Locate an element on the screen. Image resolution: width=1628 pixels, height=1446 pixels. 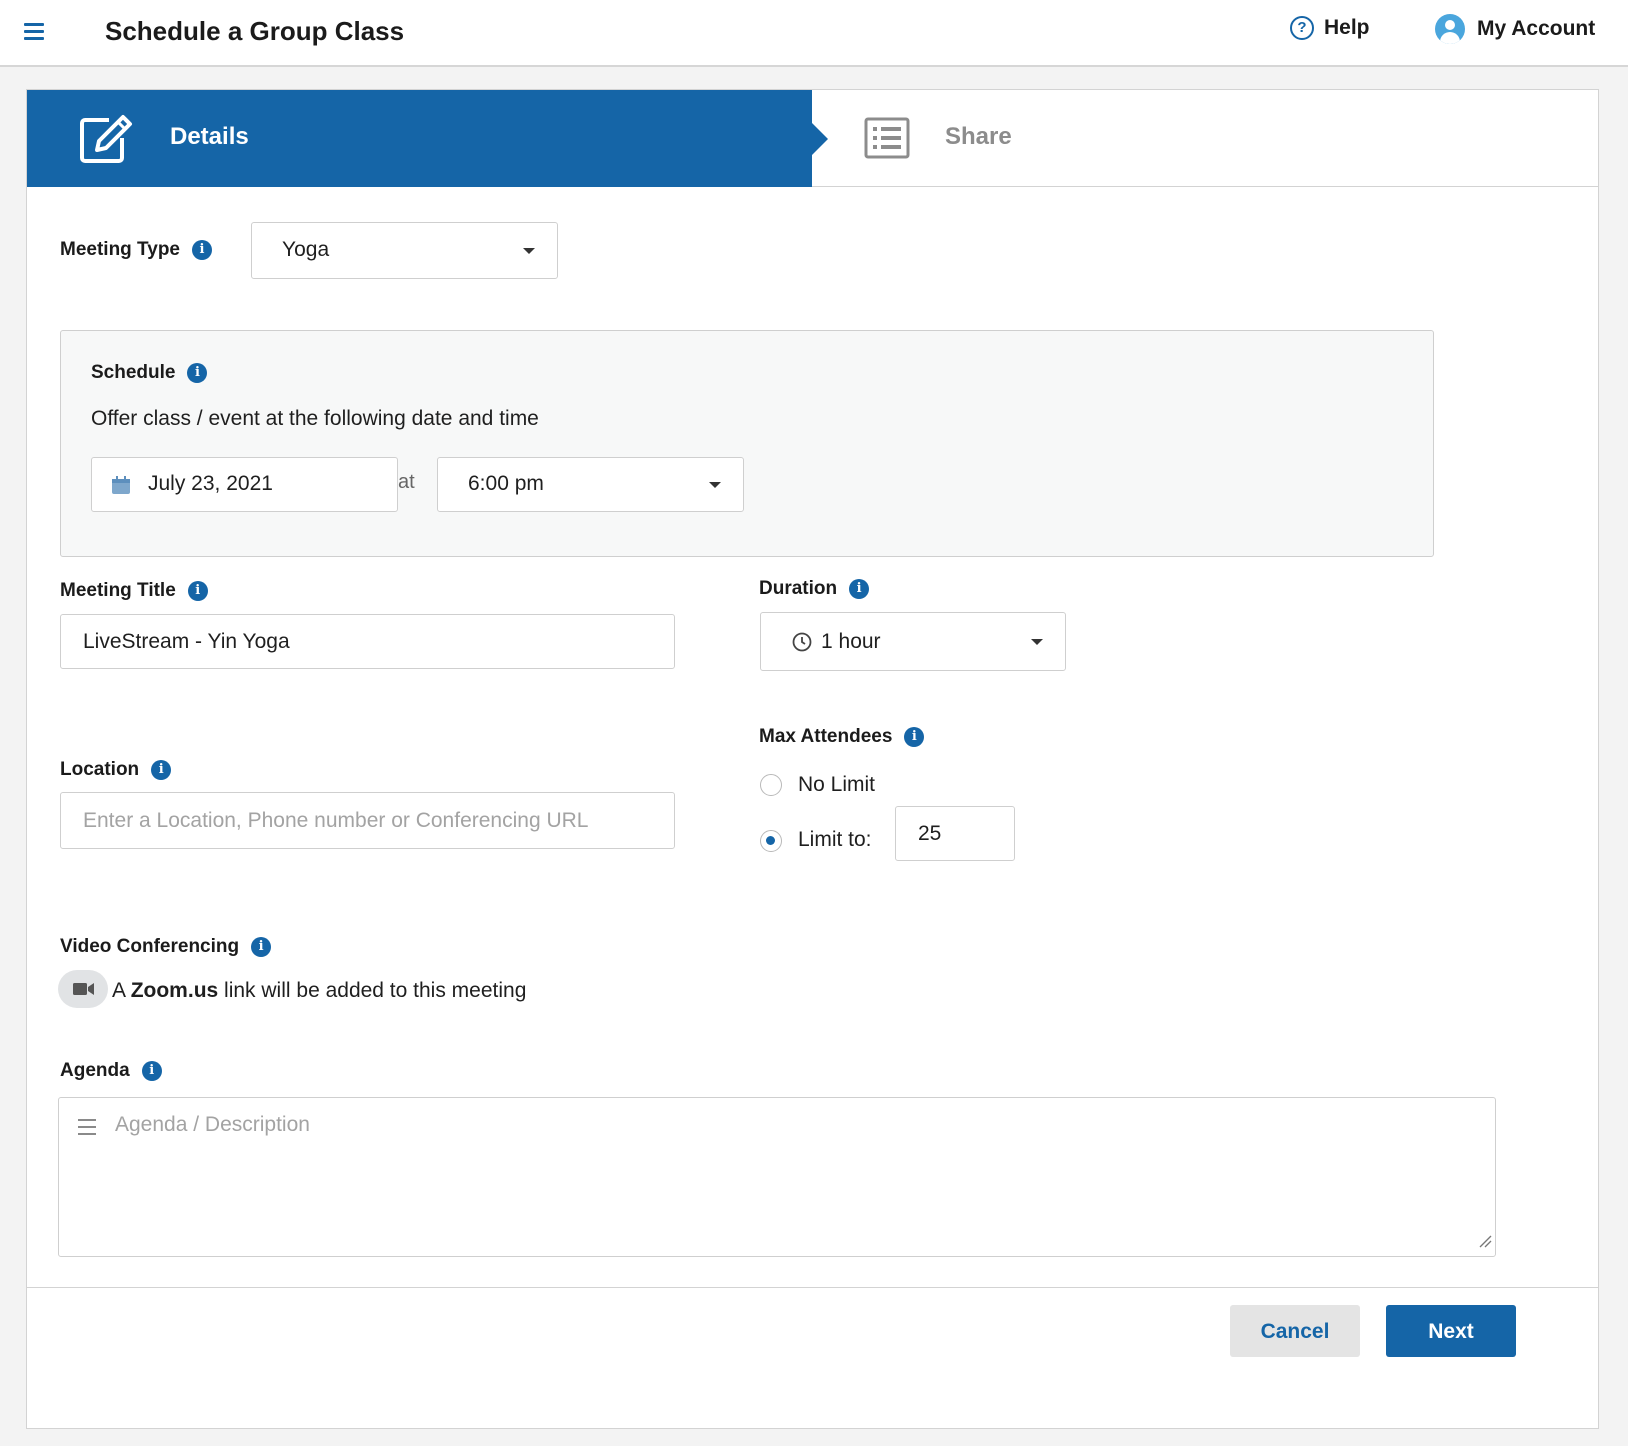
meeting-type-label-row: Meeting Type i is located at coordinates (136, 250).